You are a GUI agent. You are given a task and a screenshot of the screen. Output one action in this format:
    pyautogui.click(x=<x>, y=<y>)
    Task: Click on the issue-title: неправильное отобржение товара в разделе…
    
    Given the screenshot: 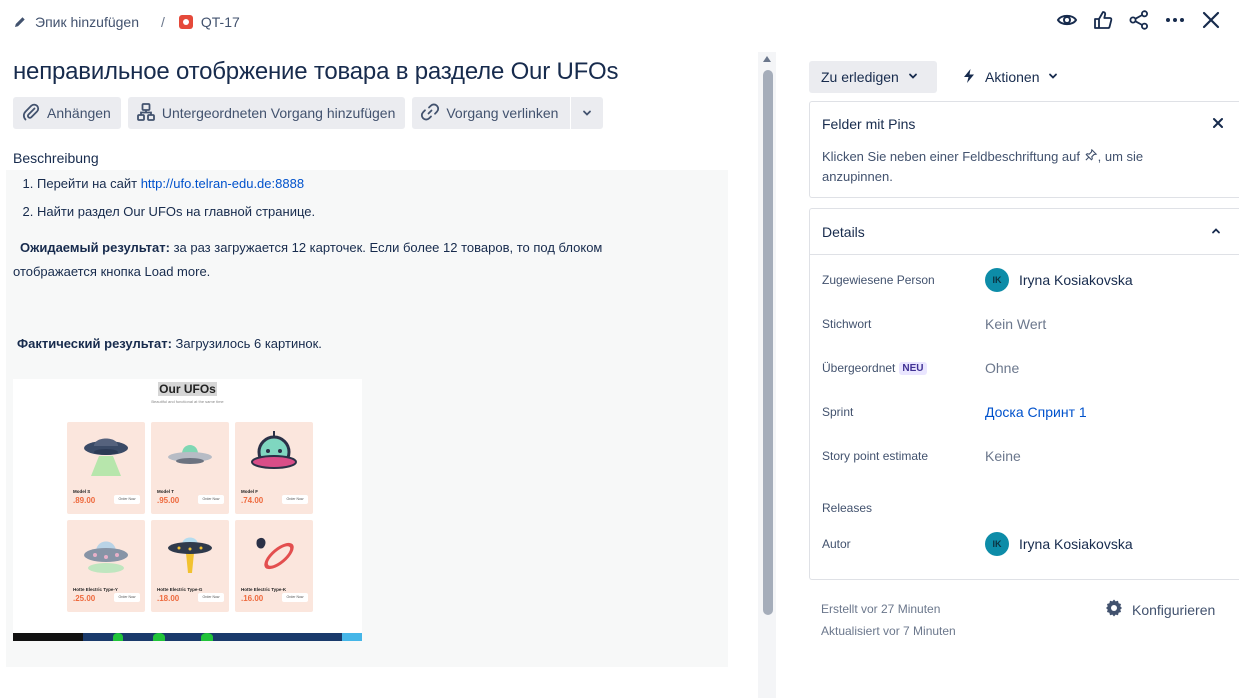 What is the action you would take?
    pyautogui.click(x=316, y=72)
    